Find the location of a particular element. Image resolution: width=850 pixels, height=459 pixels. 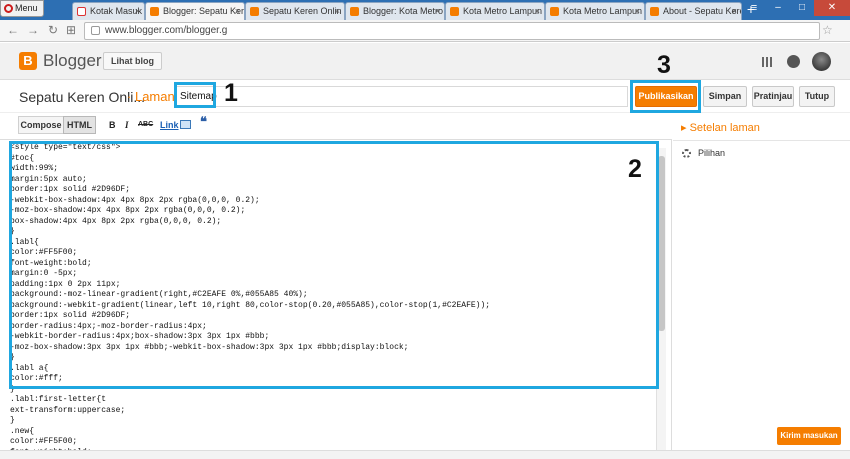

notifications-icon is located at coordinates (793, 61).